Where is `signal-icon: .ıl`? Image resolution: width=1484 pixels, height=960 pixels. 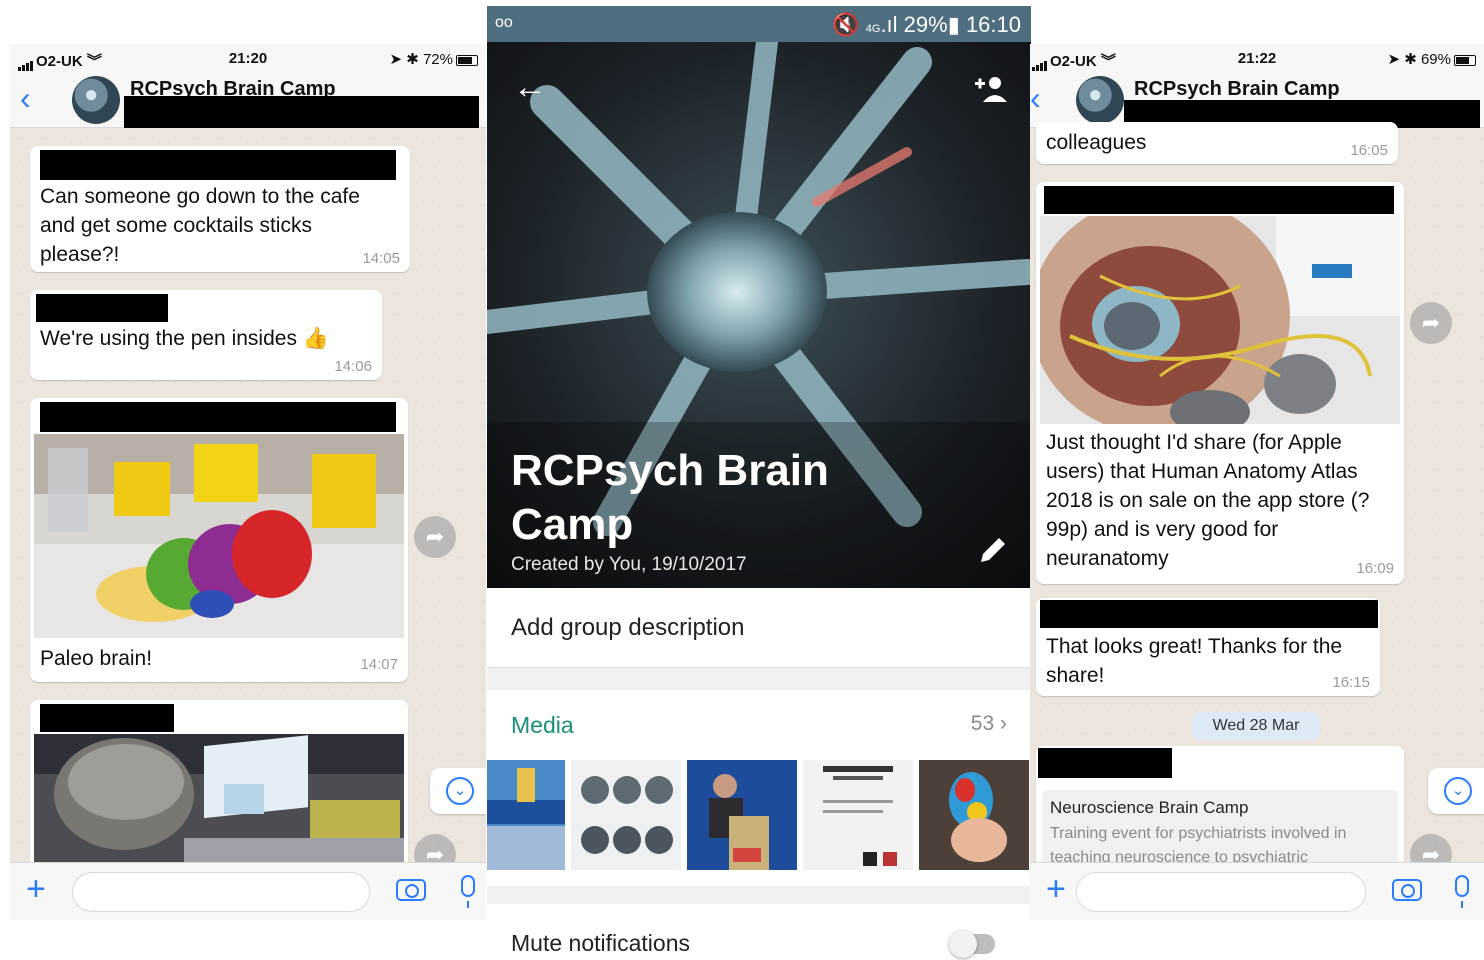
signal-icon: .ıl is located at coordinates (892, 24).